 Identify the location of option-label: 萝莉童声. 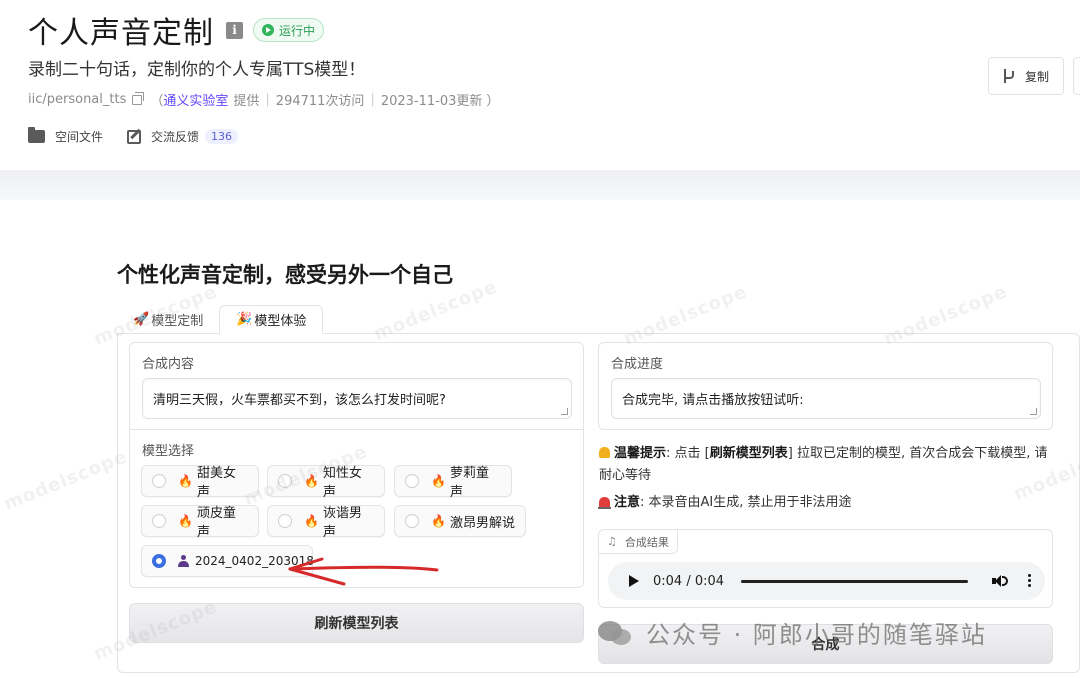
(469, 483).